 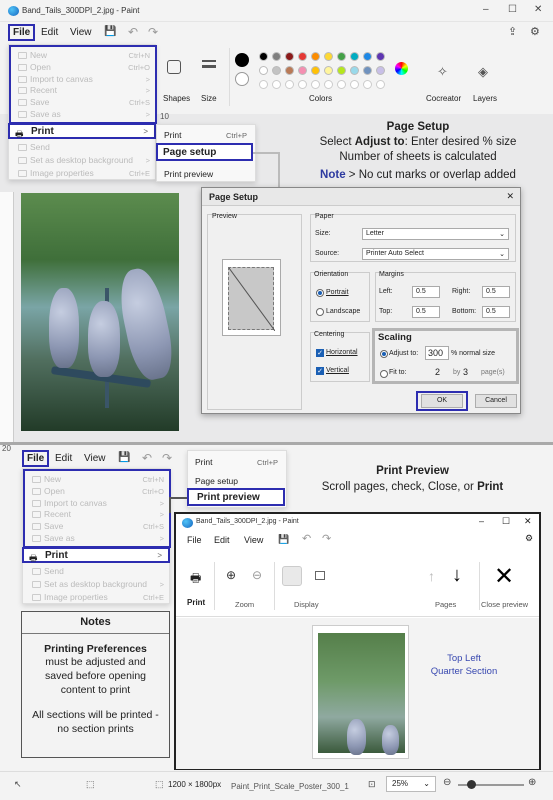 What do you see at coordinates (512, 31) in the screenshot?
I see `share-icon: ⇪` at bounding box center [512, 31].